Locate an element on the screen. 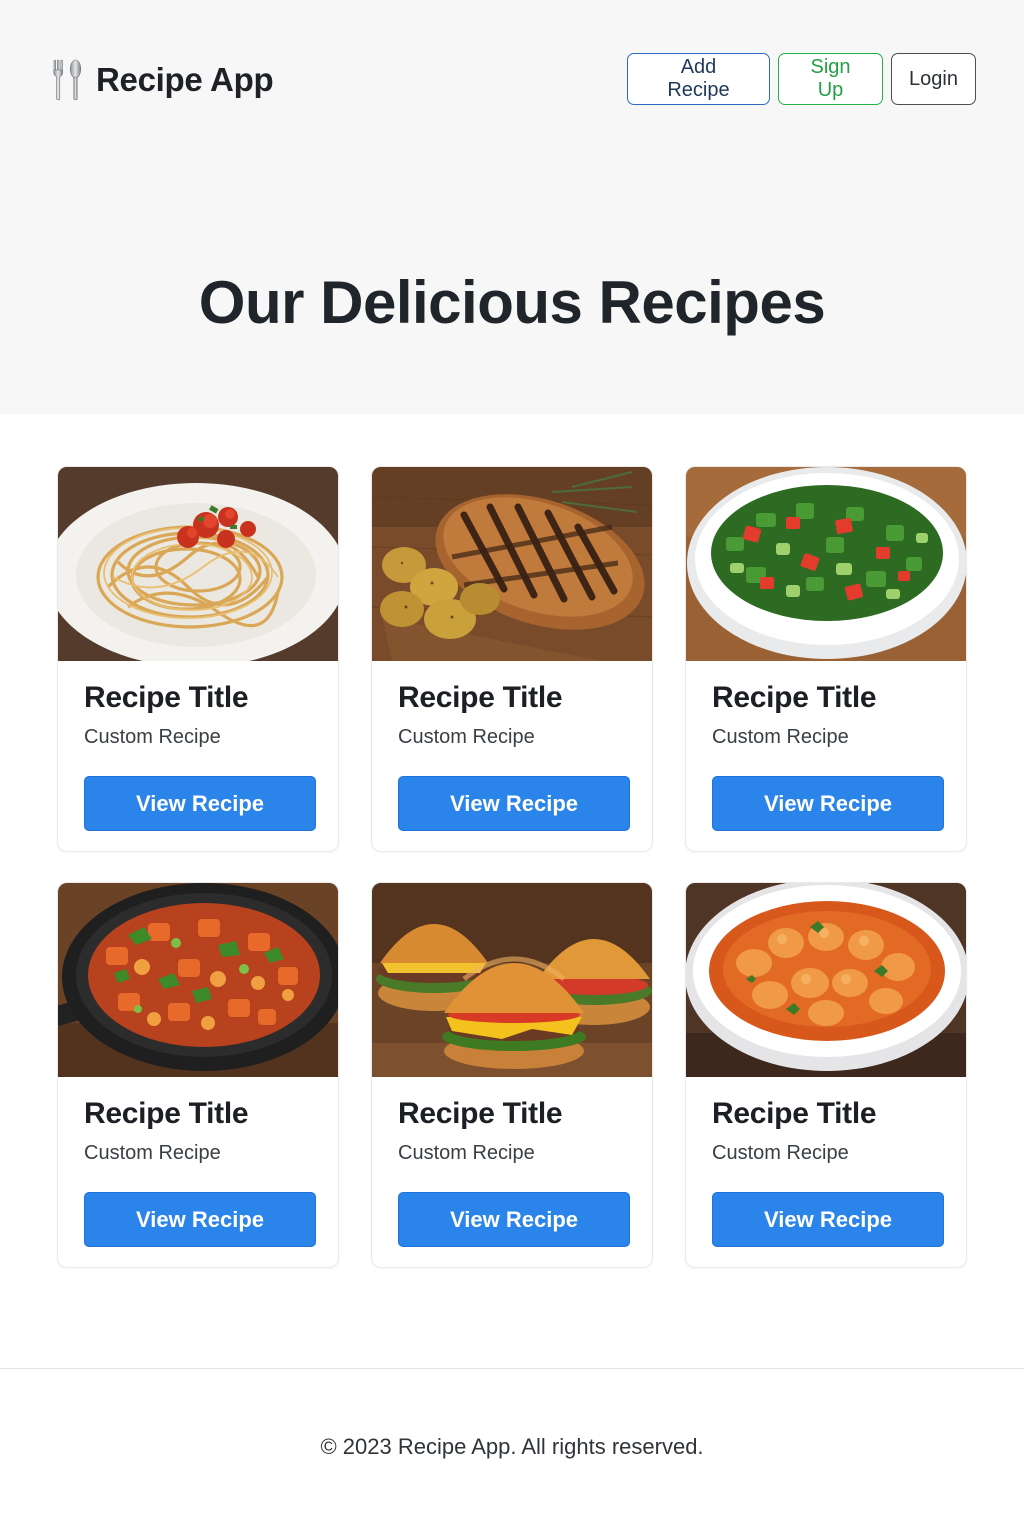 Image resolution: width=1024 pixels, height=1536 pixels. spaghetti-image is located at coordinates (198, 564).